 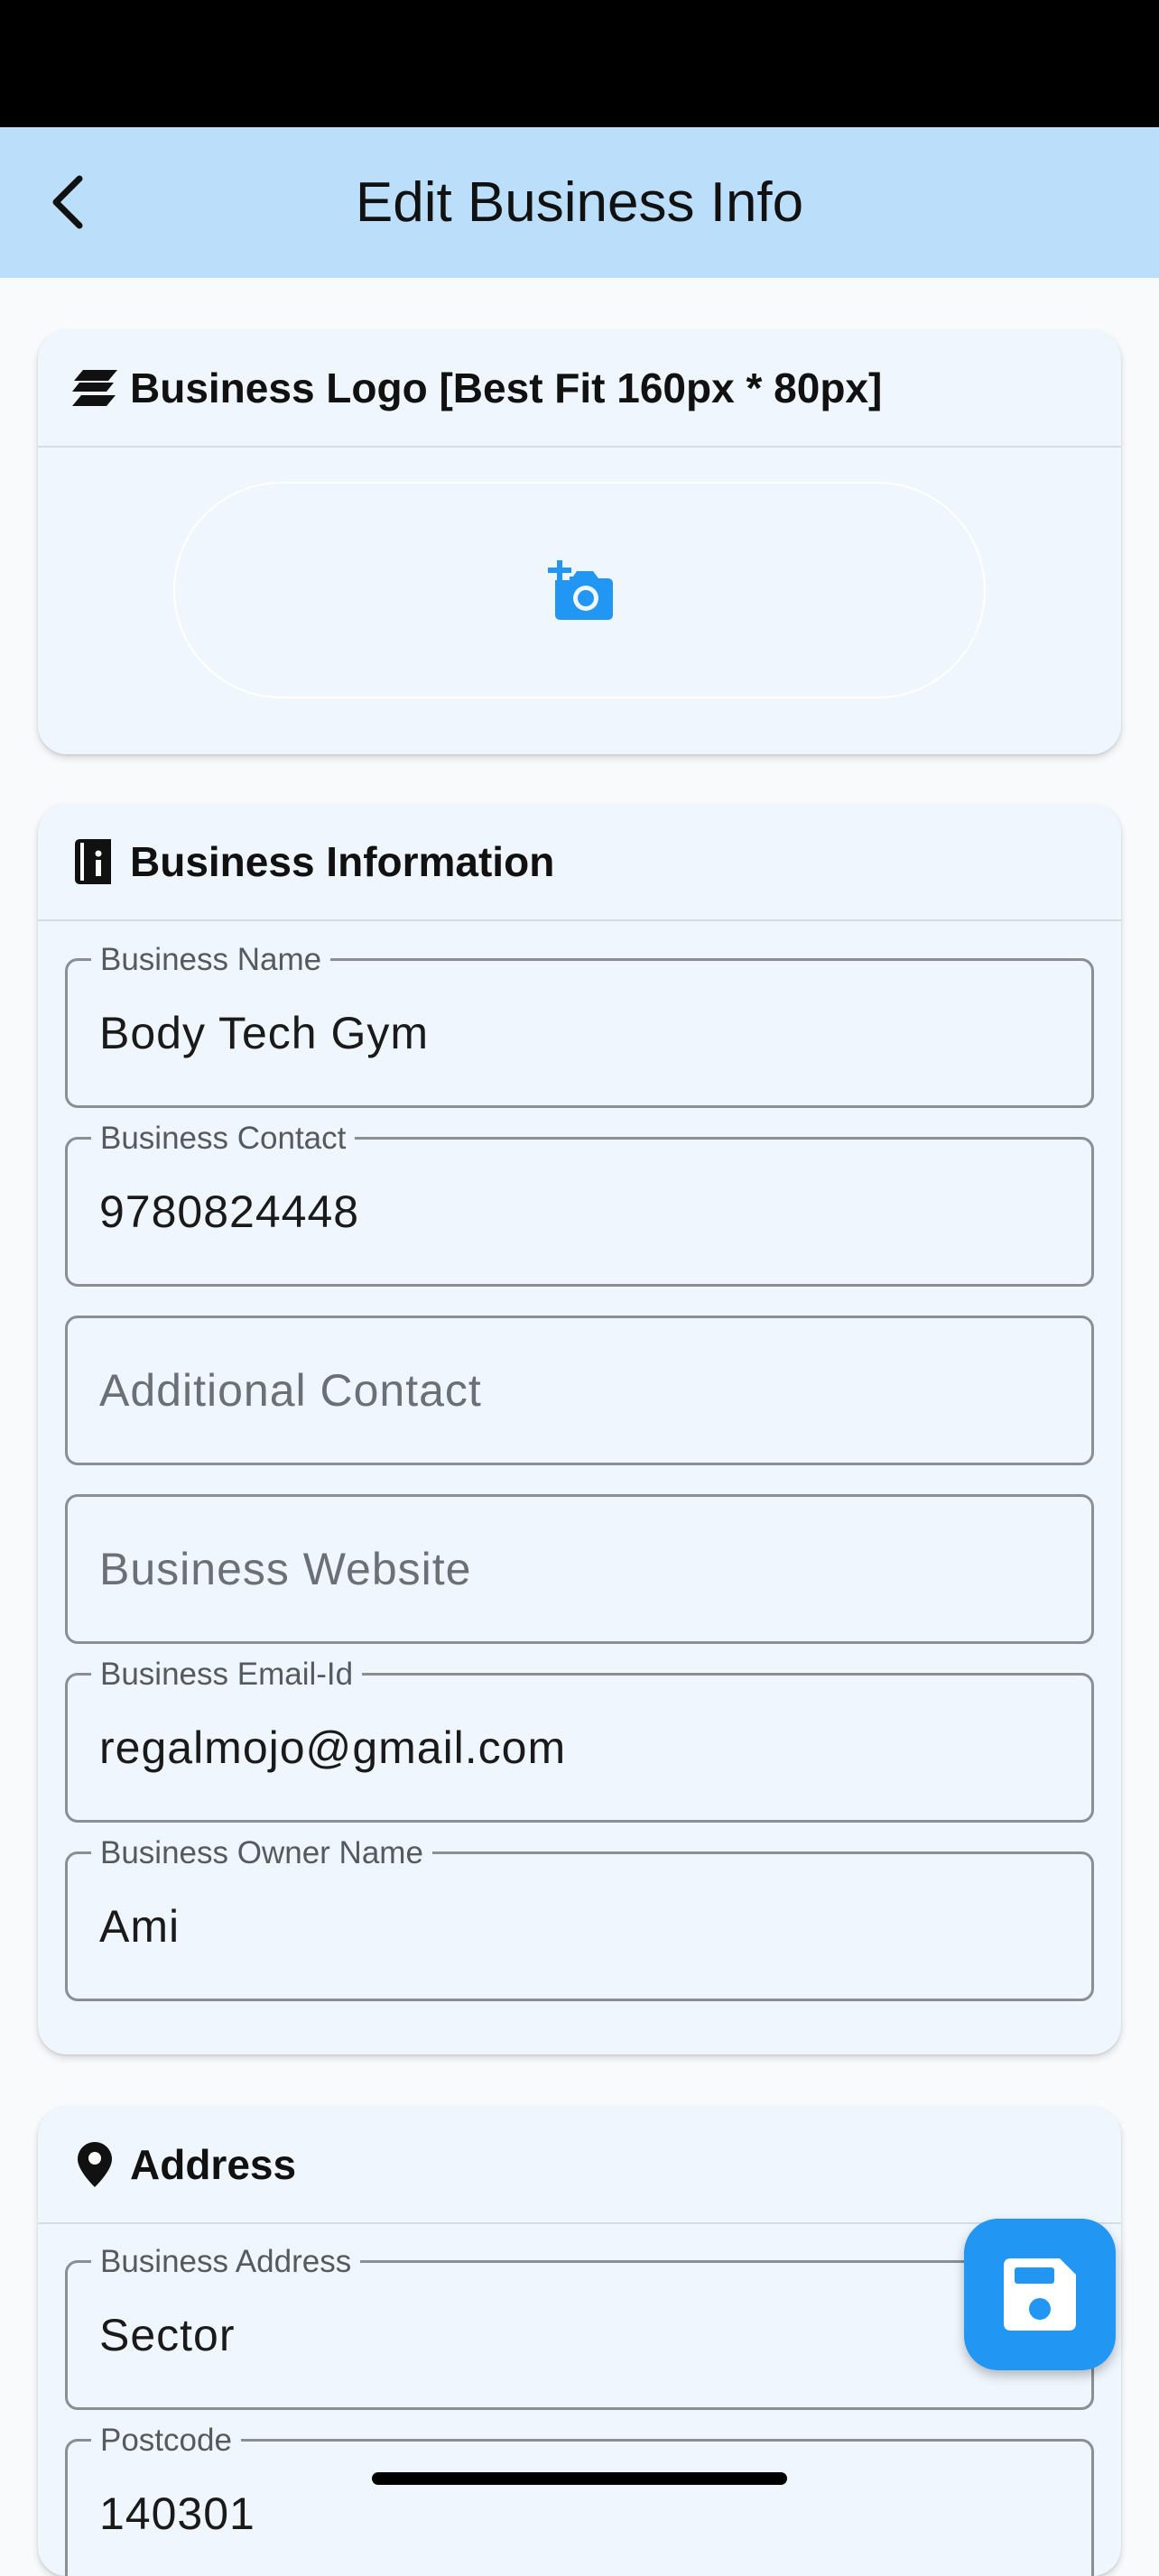 I want to click on postcode-label: Postcode, so click(x=166, y=2441).